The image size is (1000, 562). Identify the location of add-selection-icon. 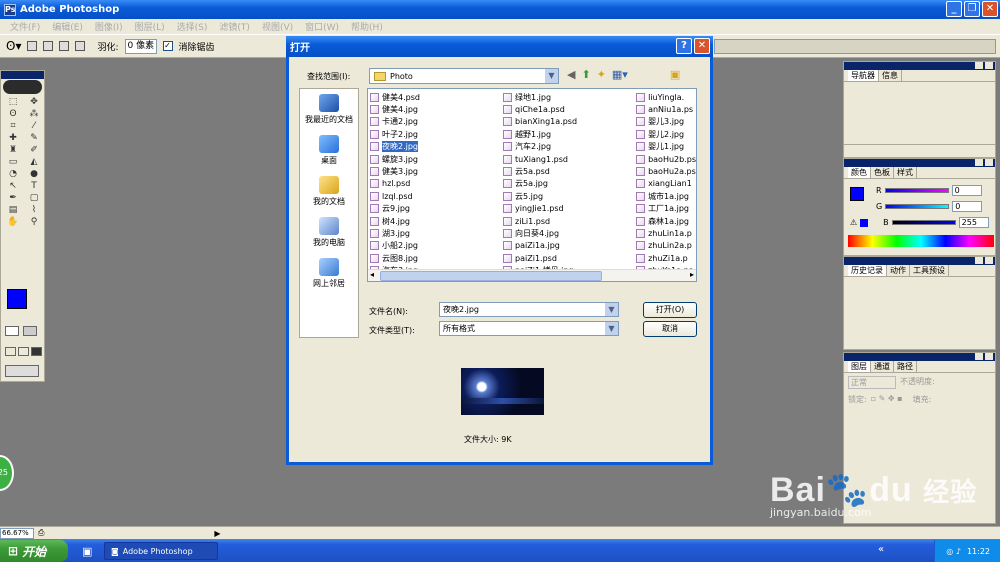
(48, 46).